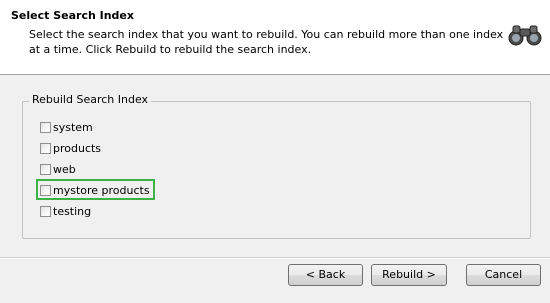 This screenshot has height=303, width=550. I want to click on index-checkbox-products: products, so click(70, 148).